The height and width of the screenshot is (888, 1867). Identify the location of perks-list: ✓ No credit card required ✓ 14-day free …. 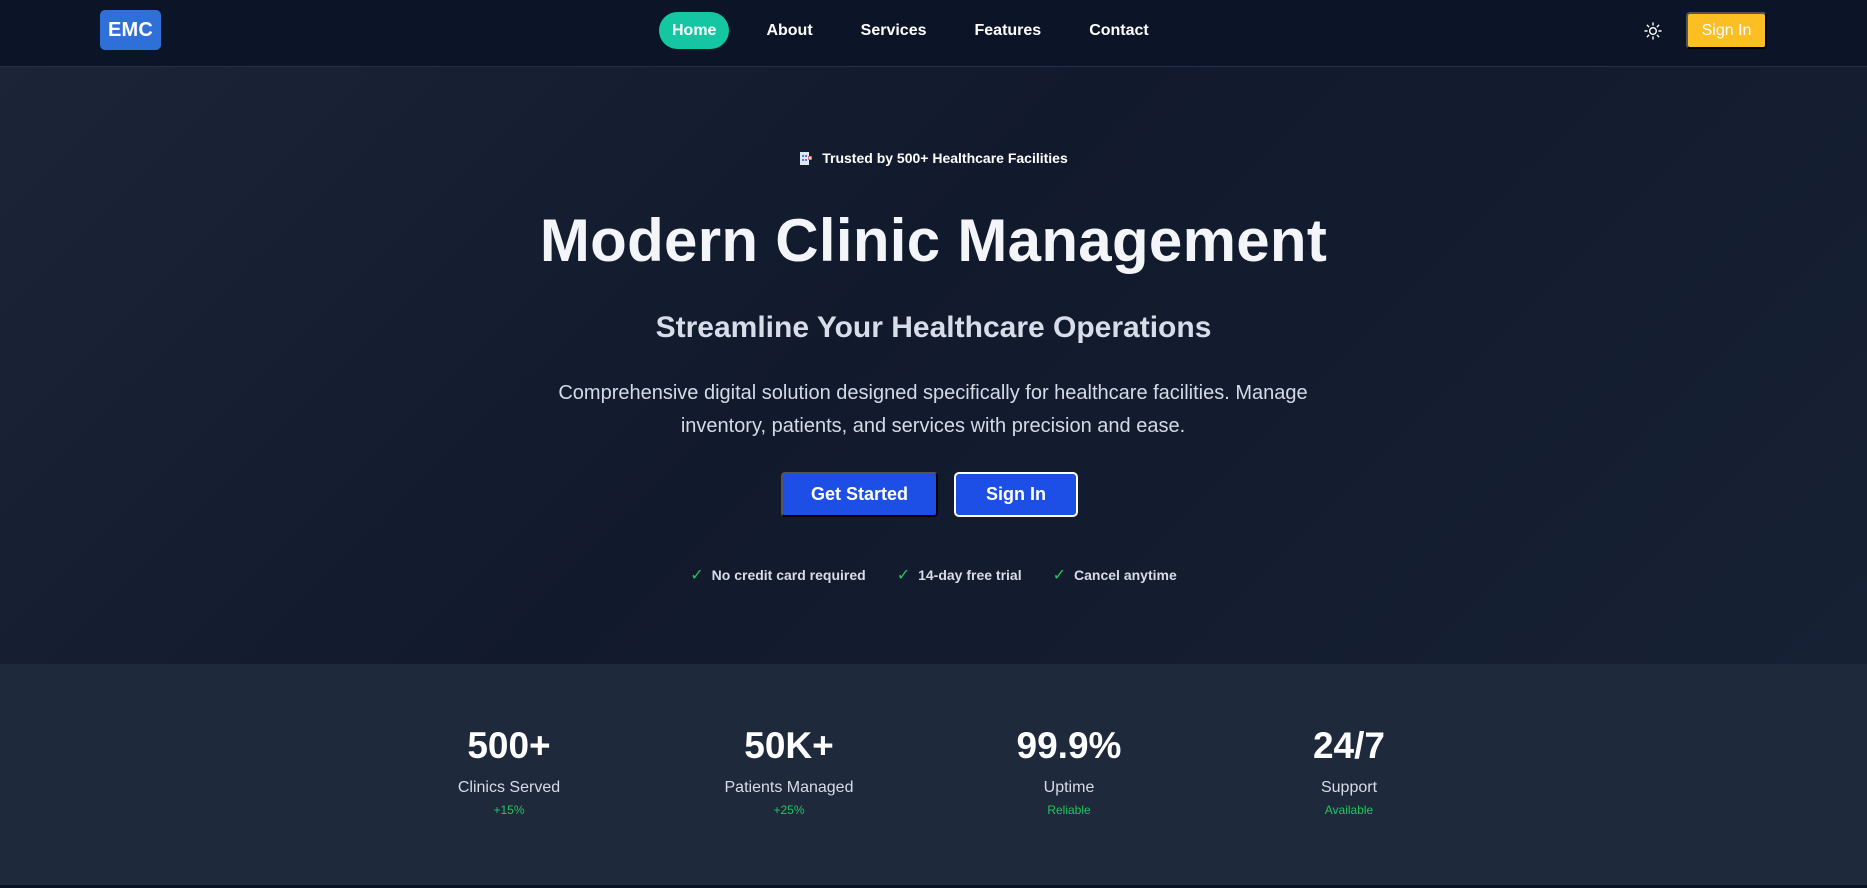
(933, 575).